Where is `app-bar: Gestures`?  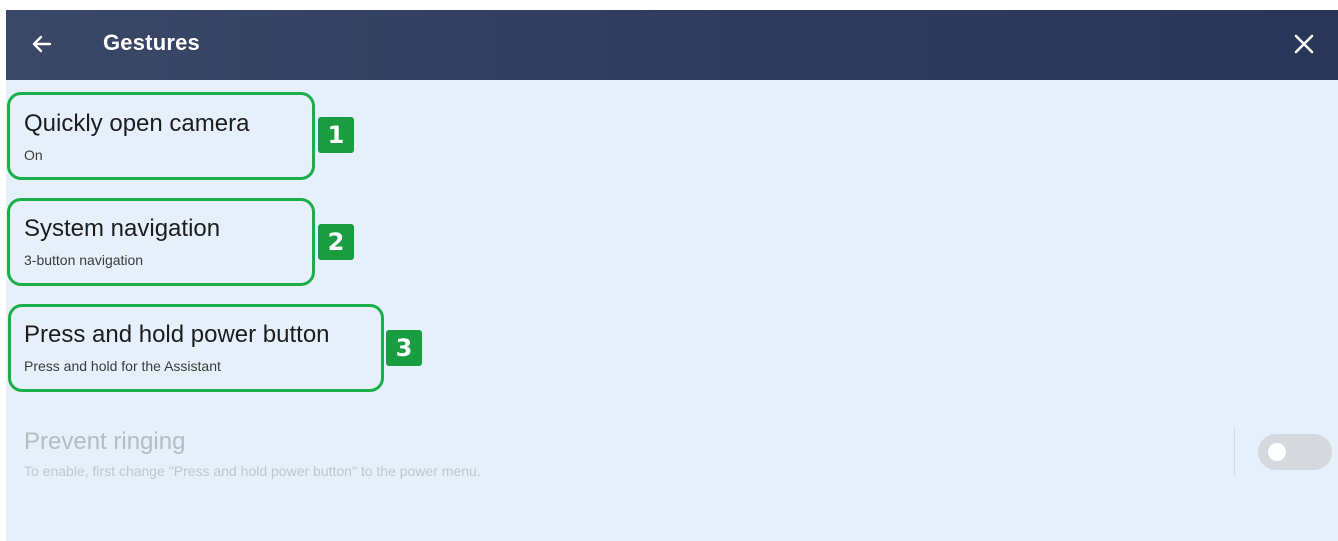 app-bar: Gestures is located at coordinates (672, 45).